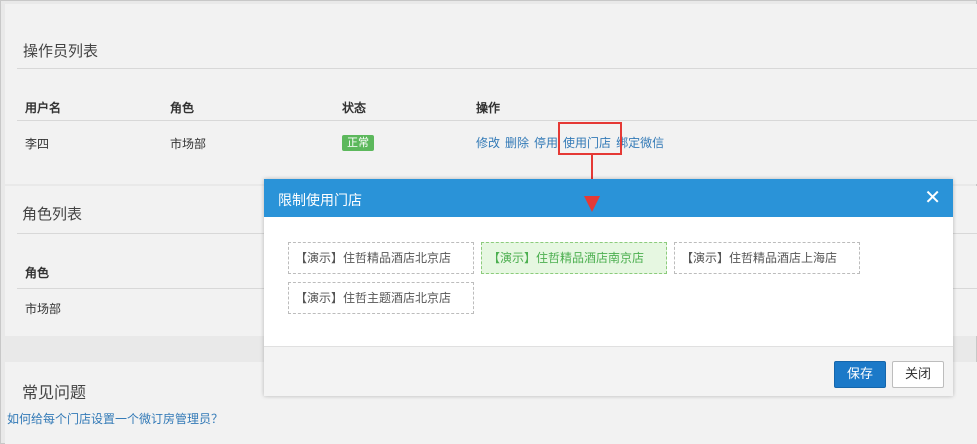 This screenshot has height=444, width=977. Describe the element at coordinates (608, 198) in the screenshot. I see `modal-header: 限制使用门店 ✕` at that location.